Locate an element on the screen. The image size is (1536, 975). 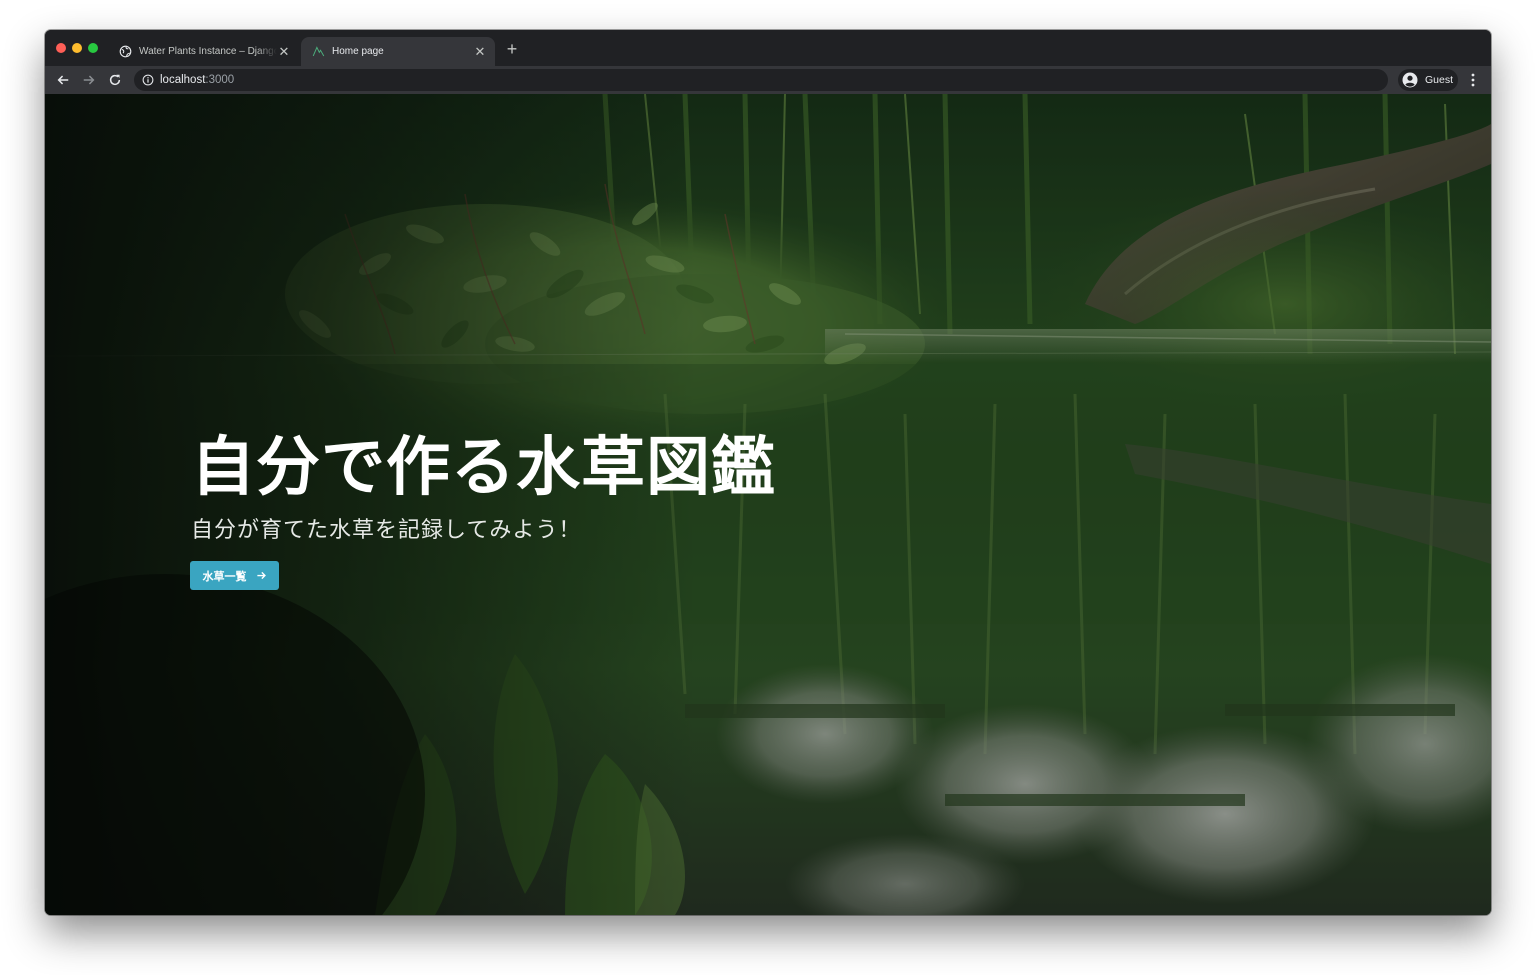
address-bar: localhost:3000 is located at coordinates (761, 80).